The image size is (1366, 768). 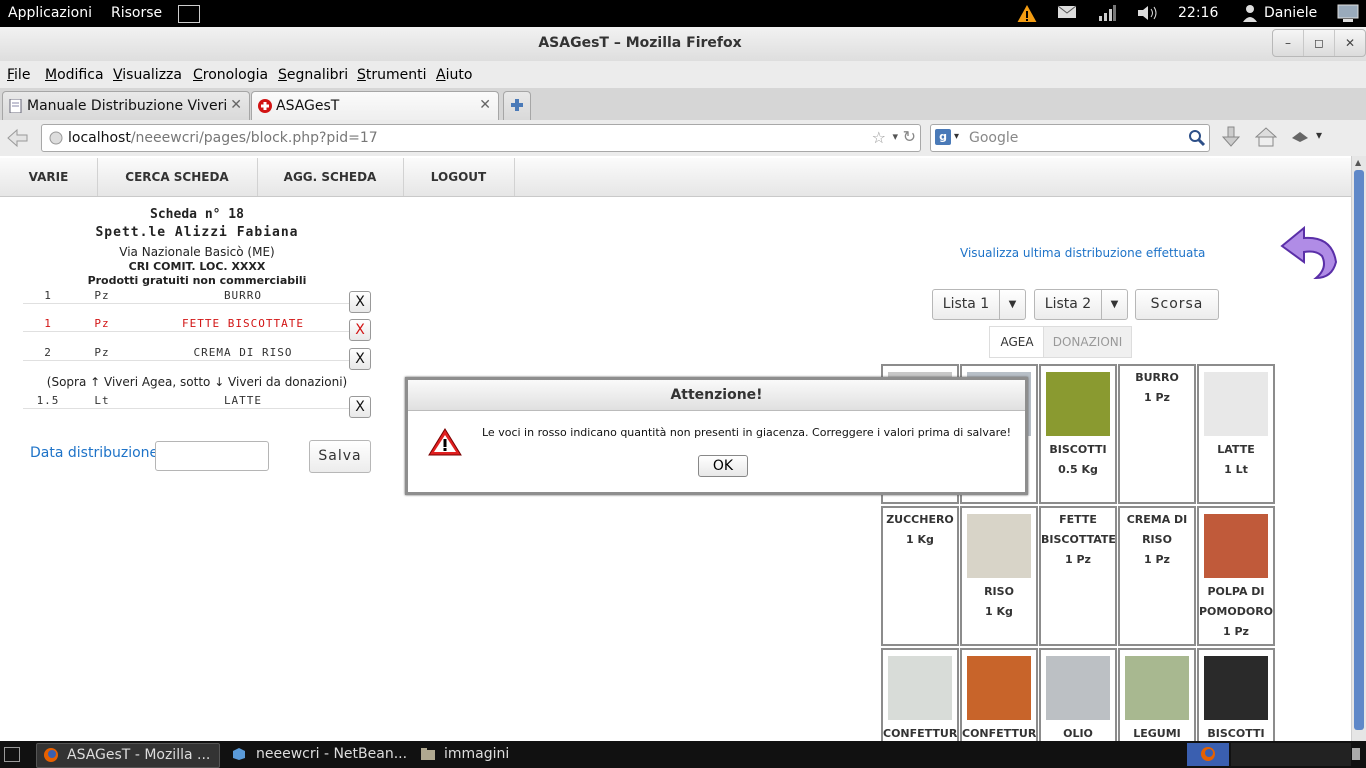 What do you see at coordinates (459, 177) in the screenshot?
I see `nav-logout: LOGOUT` at bounding box center [459, 177].